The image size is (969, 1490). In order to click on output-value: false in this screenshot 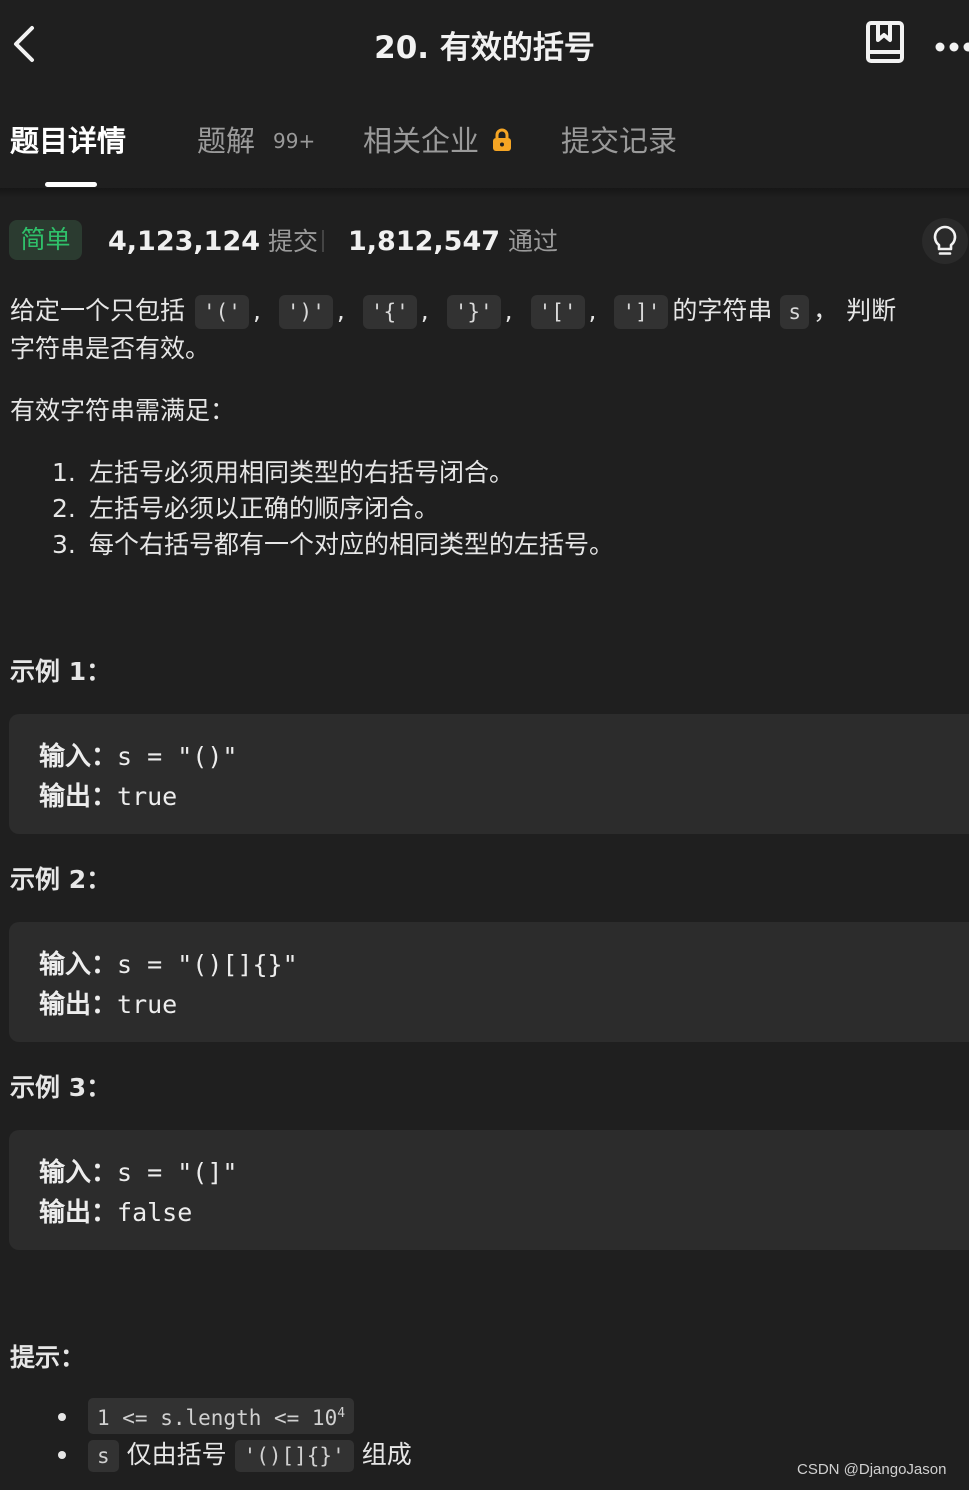, I will do `click(155, 1212)`.